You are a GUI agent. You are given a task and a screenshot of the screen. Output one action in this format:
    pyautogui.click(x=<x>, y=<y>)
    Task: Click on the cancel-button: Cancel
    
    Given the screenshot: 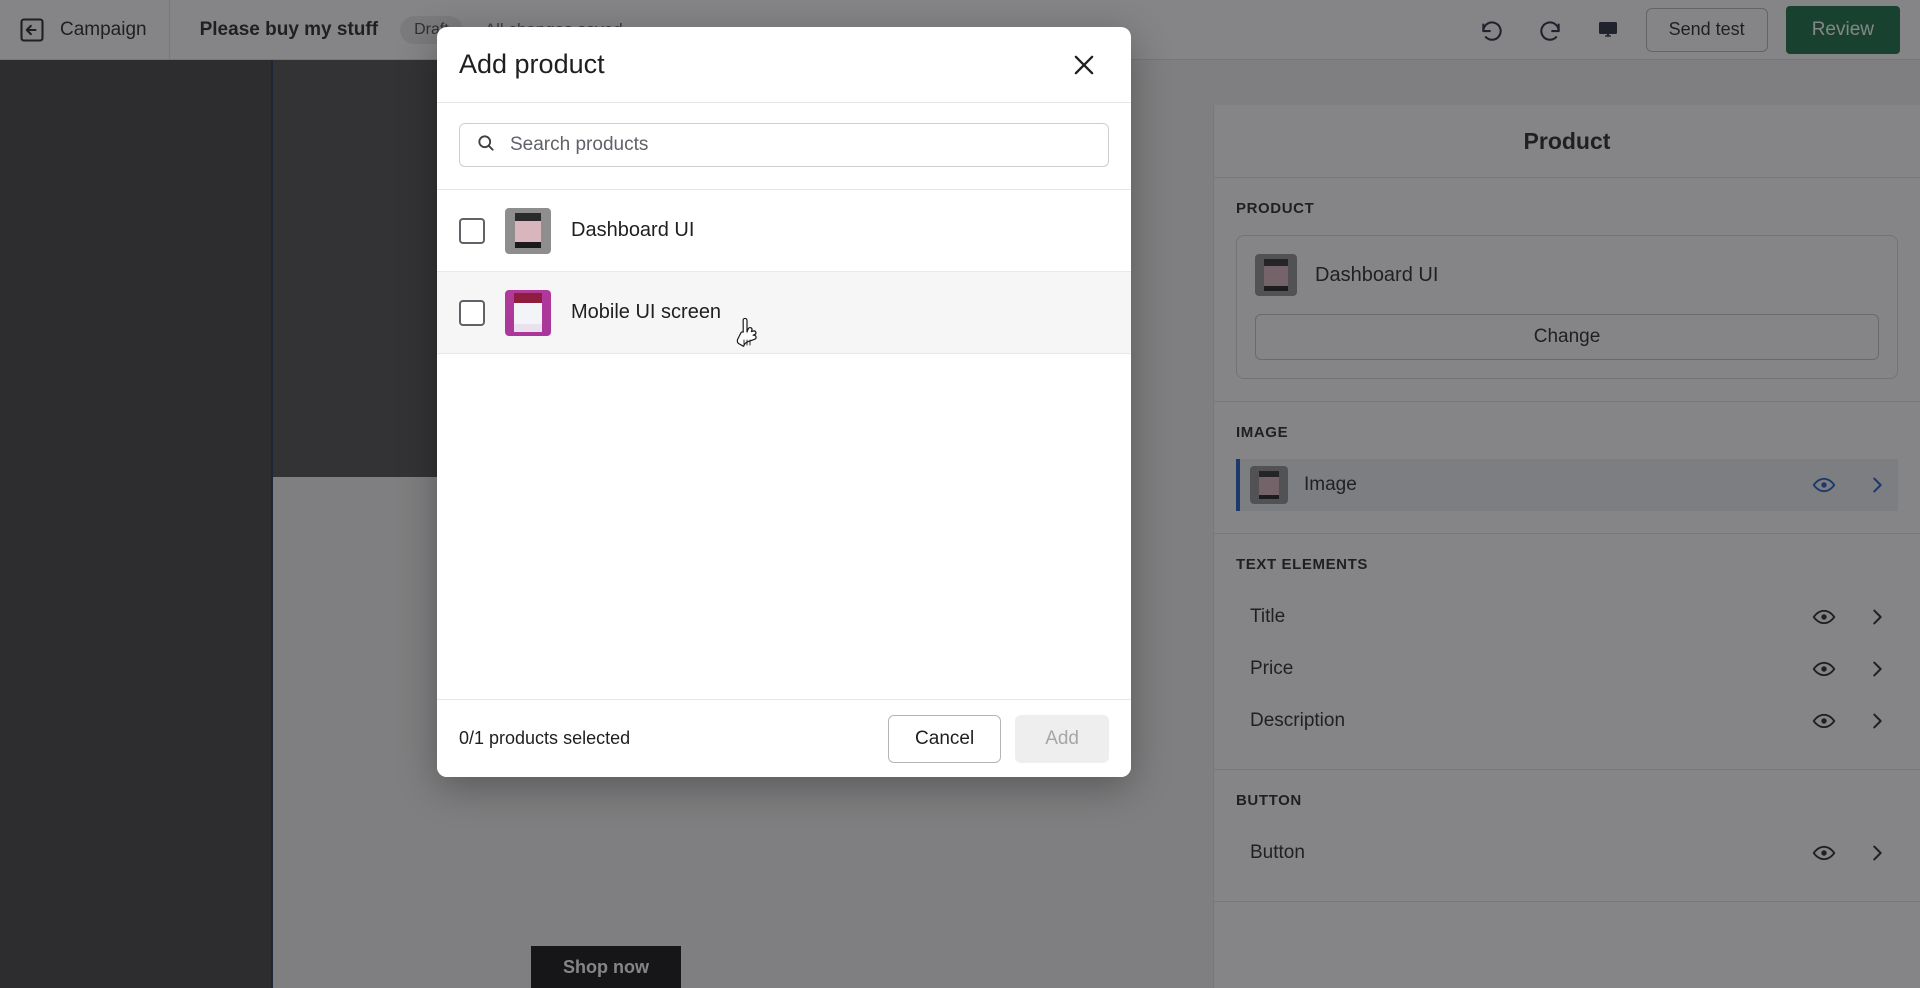 What is the action you would take?
    pyautogui.click(x=945, y=738)
    